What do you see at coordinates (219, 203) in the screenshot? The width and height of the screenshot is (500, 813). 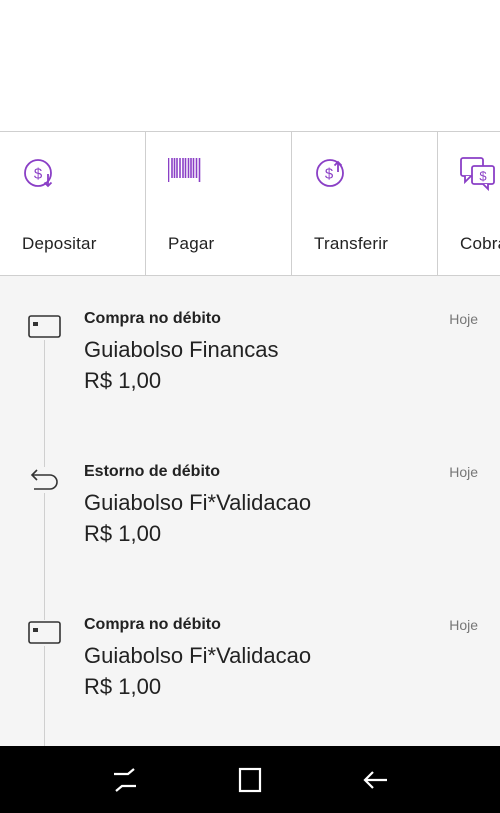 I see `pay-button: Pagar` at bounding box center [219, 203].